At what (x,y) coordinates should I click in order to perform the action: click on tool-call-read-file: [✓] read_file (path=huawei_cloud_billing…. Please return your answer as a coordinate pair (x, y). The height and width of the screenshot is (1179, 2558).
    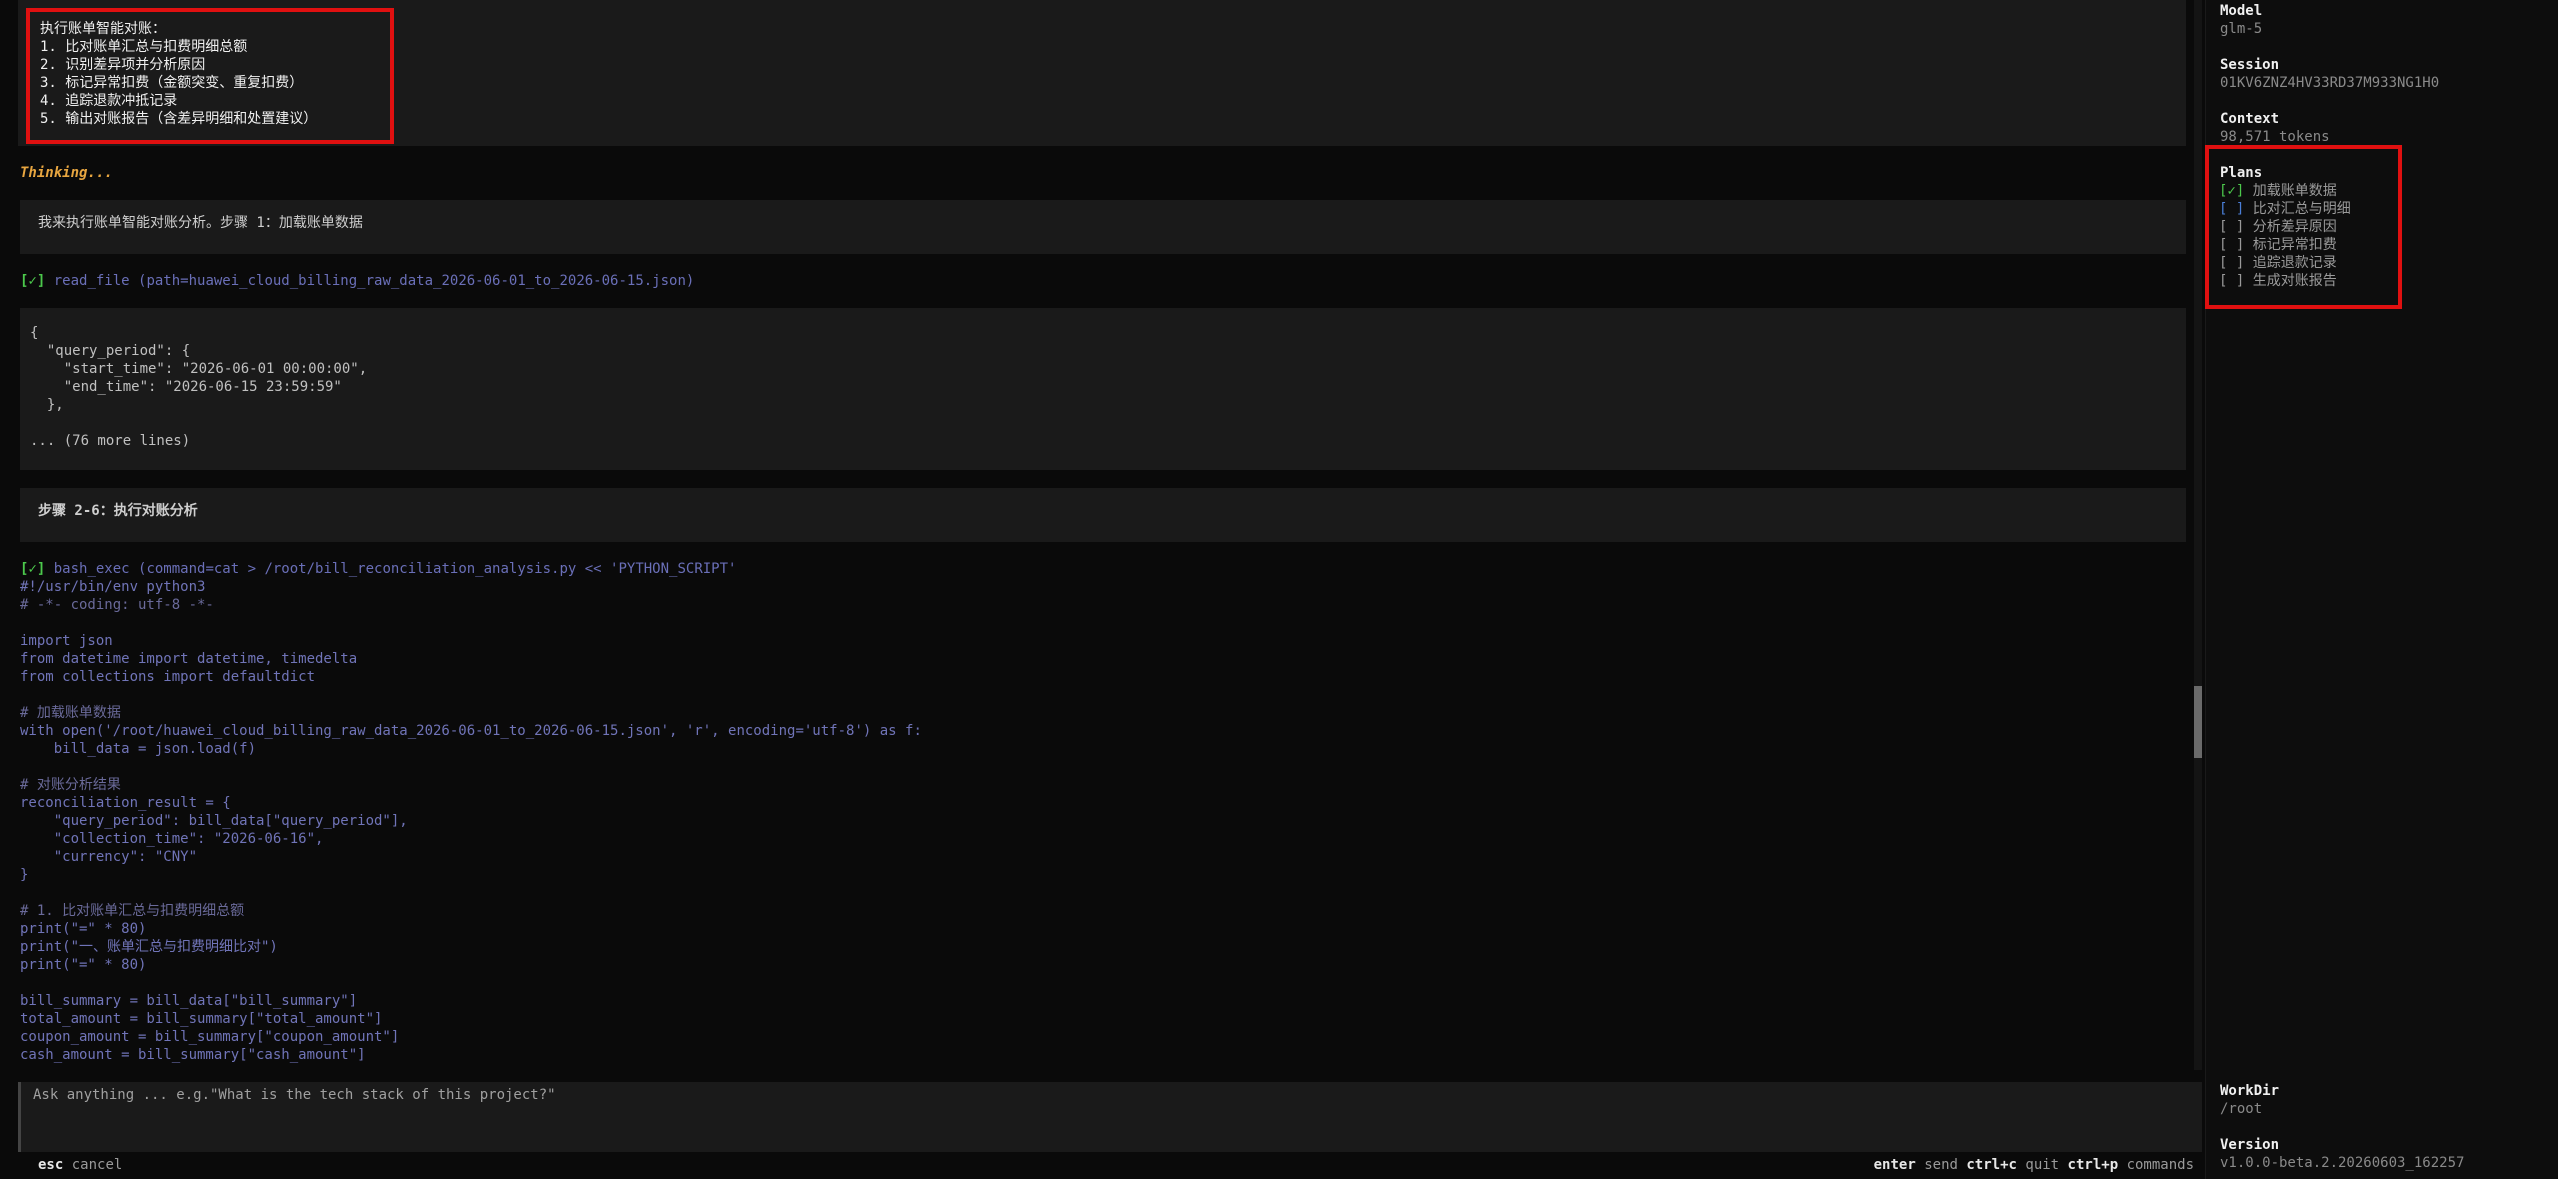
    Looking at the image, I should click on (357, 281).